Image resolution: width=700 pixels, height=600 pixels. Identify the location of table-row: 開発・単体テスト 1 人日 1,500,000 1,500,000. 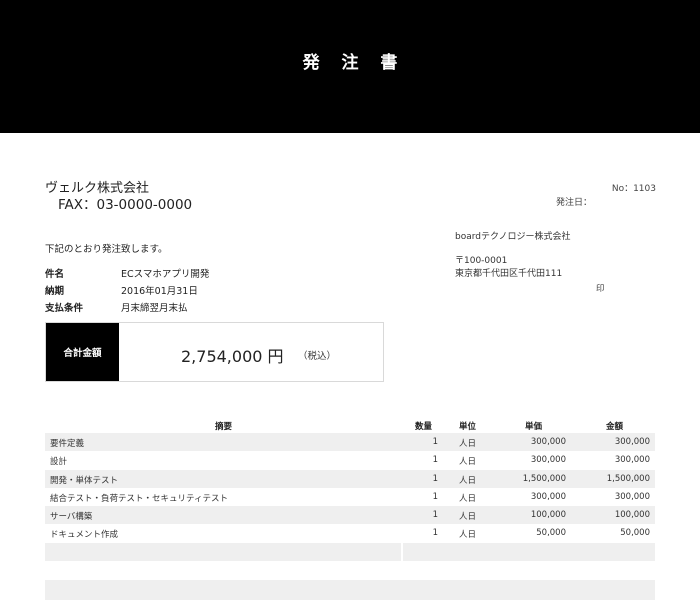
(350, 478).